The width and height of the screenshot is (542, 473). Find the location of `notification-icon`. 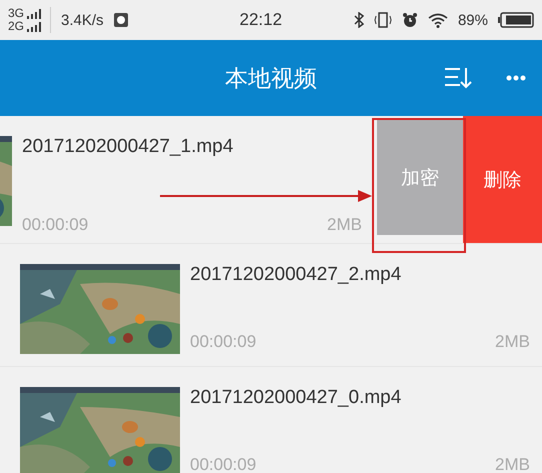

notification-icon is located at coordinates (121, 20).